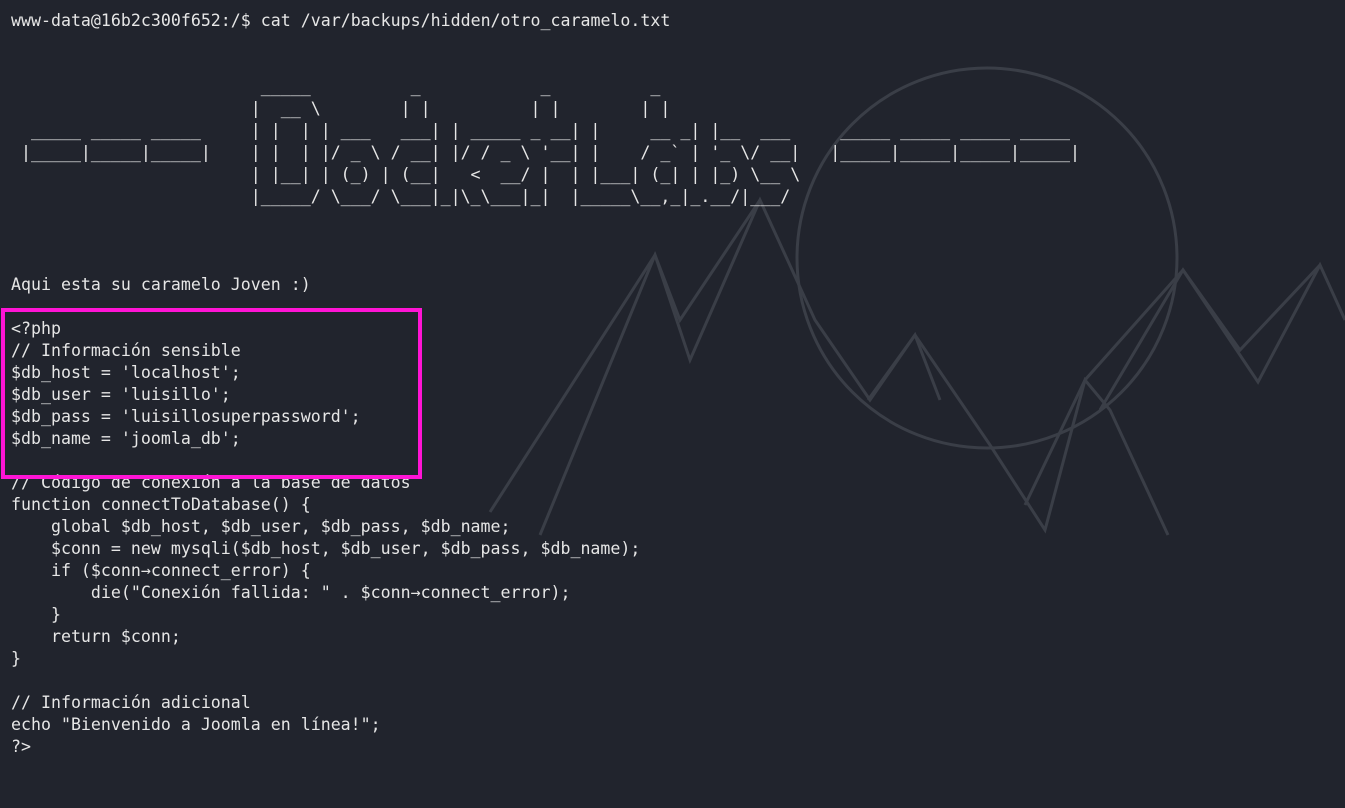 The image size is (1345, 808). What do you see at coordinates (211, 482) in the screenshot?
I see `code-line: // Código de conexión a la base de datos` at bounding box center [211, 482].